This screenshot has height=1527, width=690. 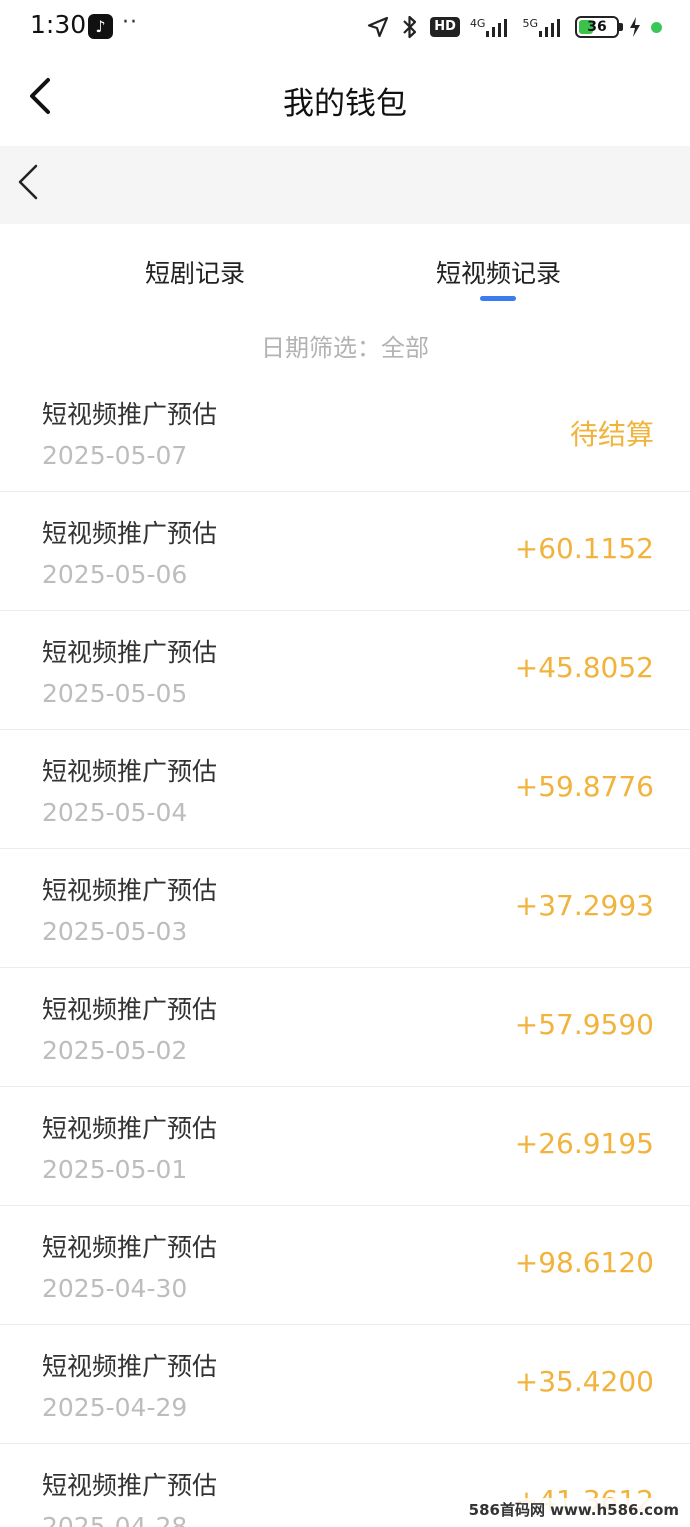 I want to click on record-amount: +60.1152, so click(x=584, y=548).